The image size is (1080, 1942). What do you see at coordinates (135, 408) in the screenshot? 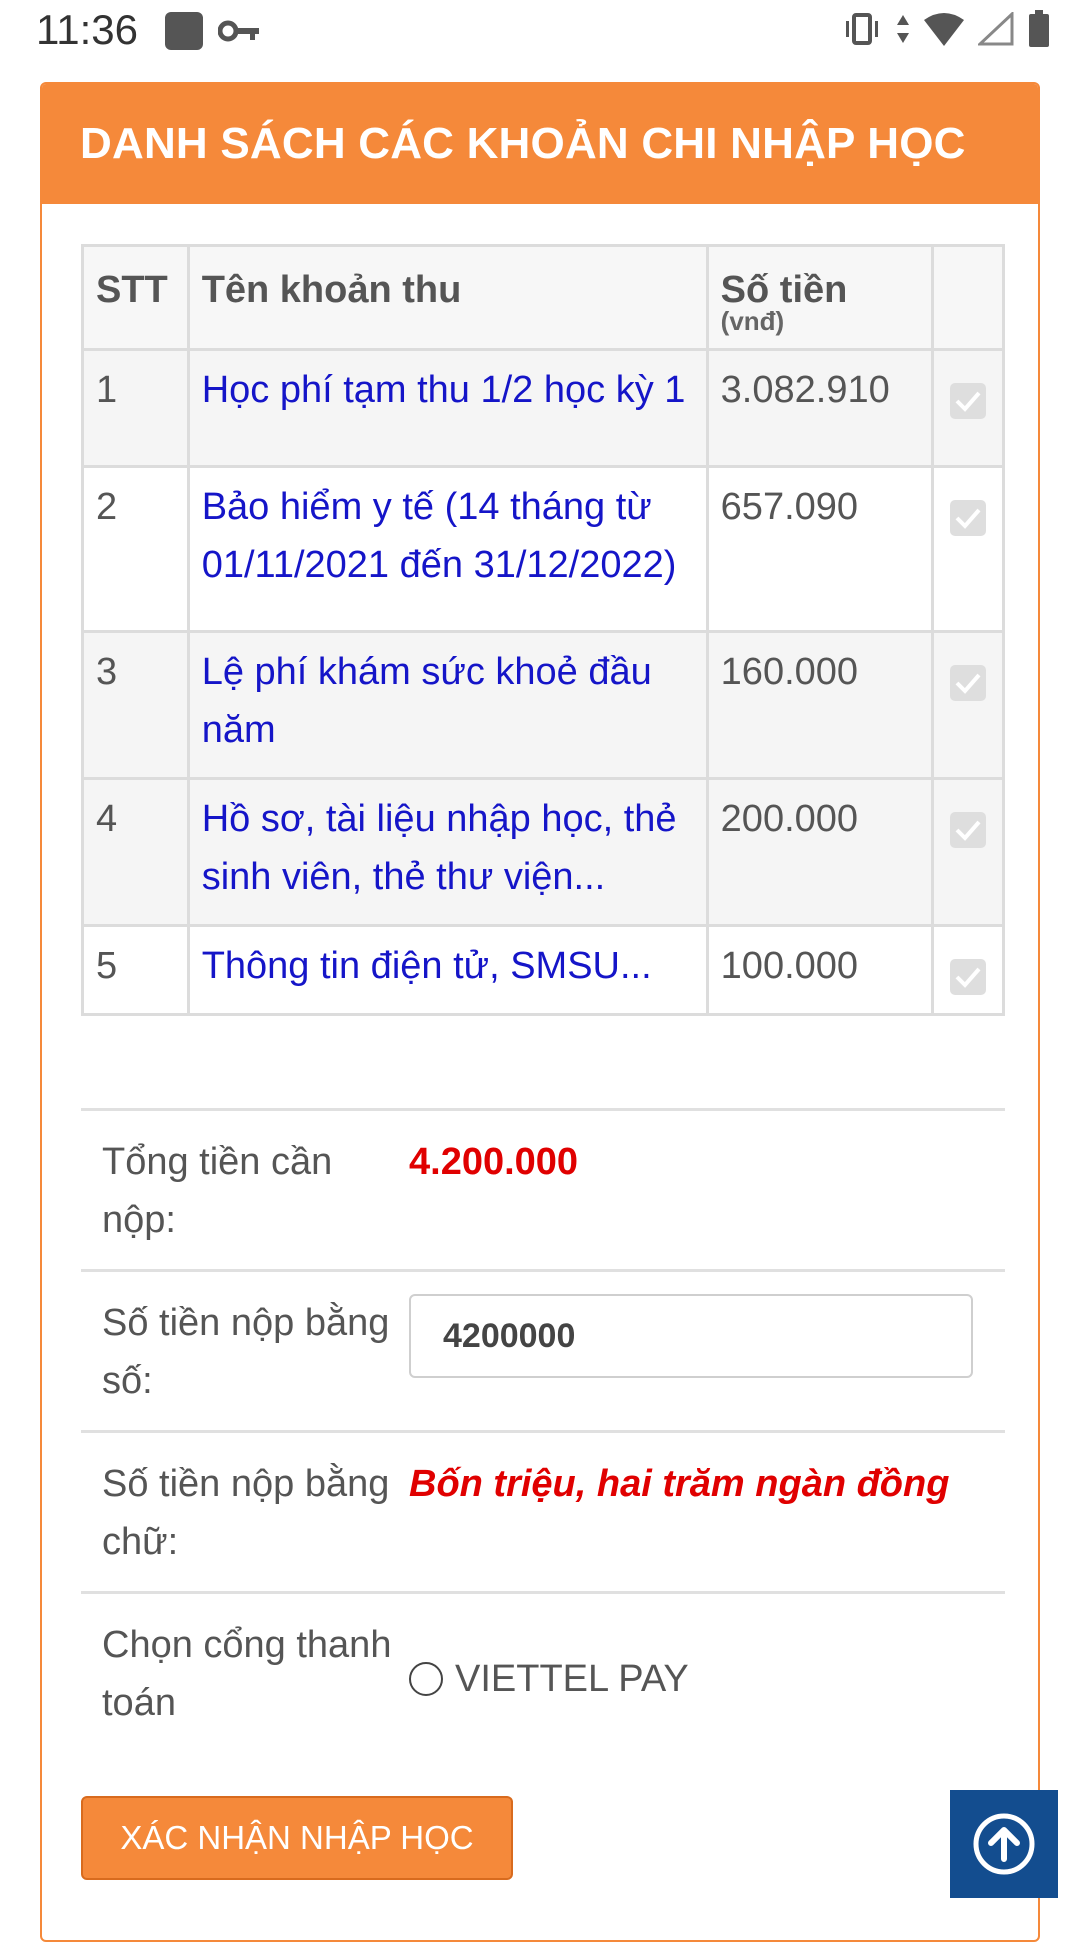
I see `row-stt: 1` at bounding box center [135, 408].